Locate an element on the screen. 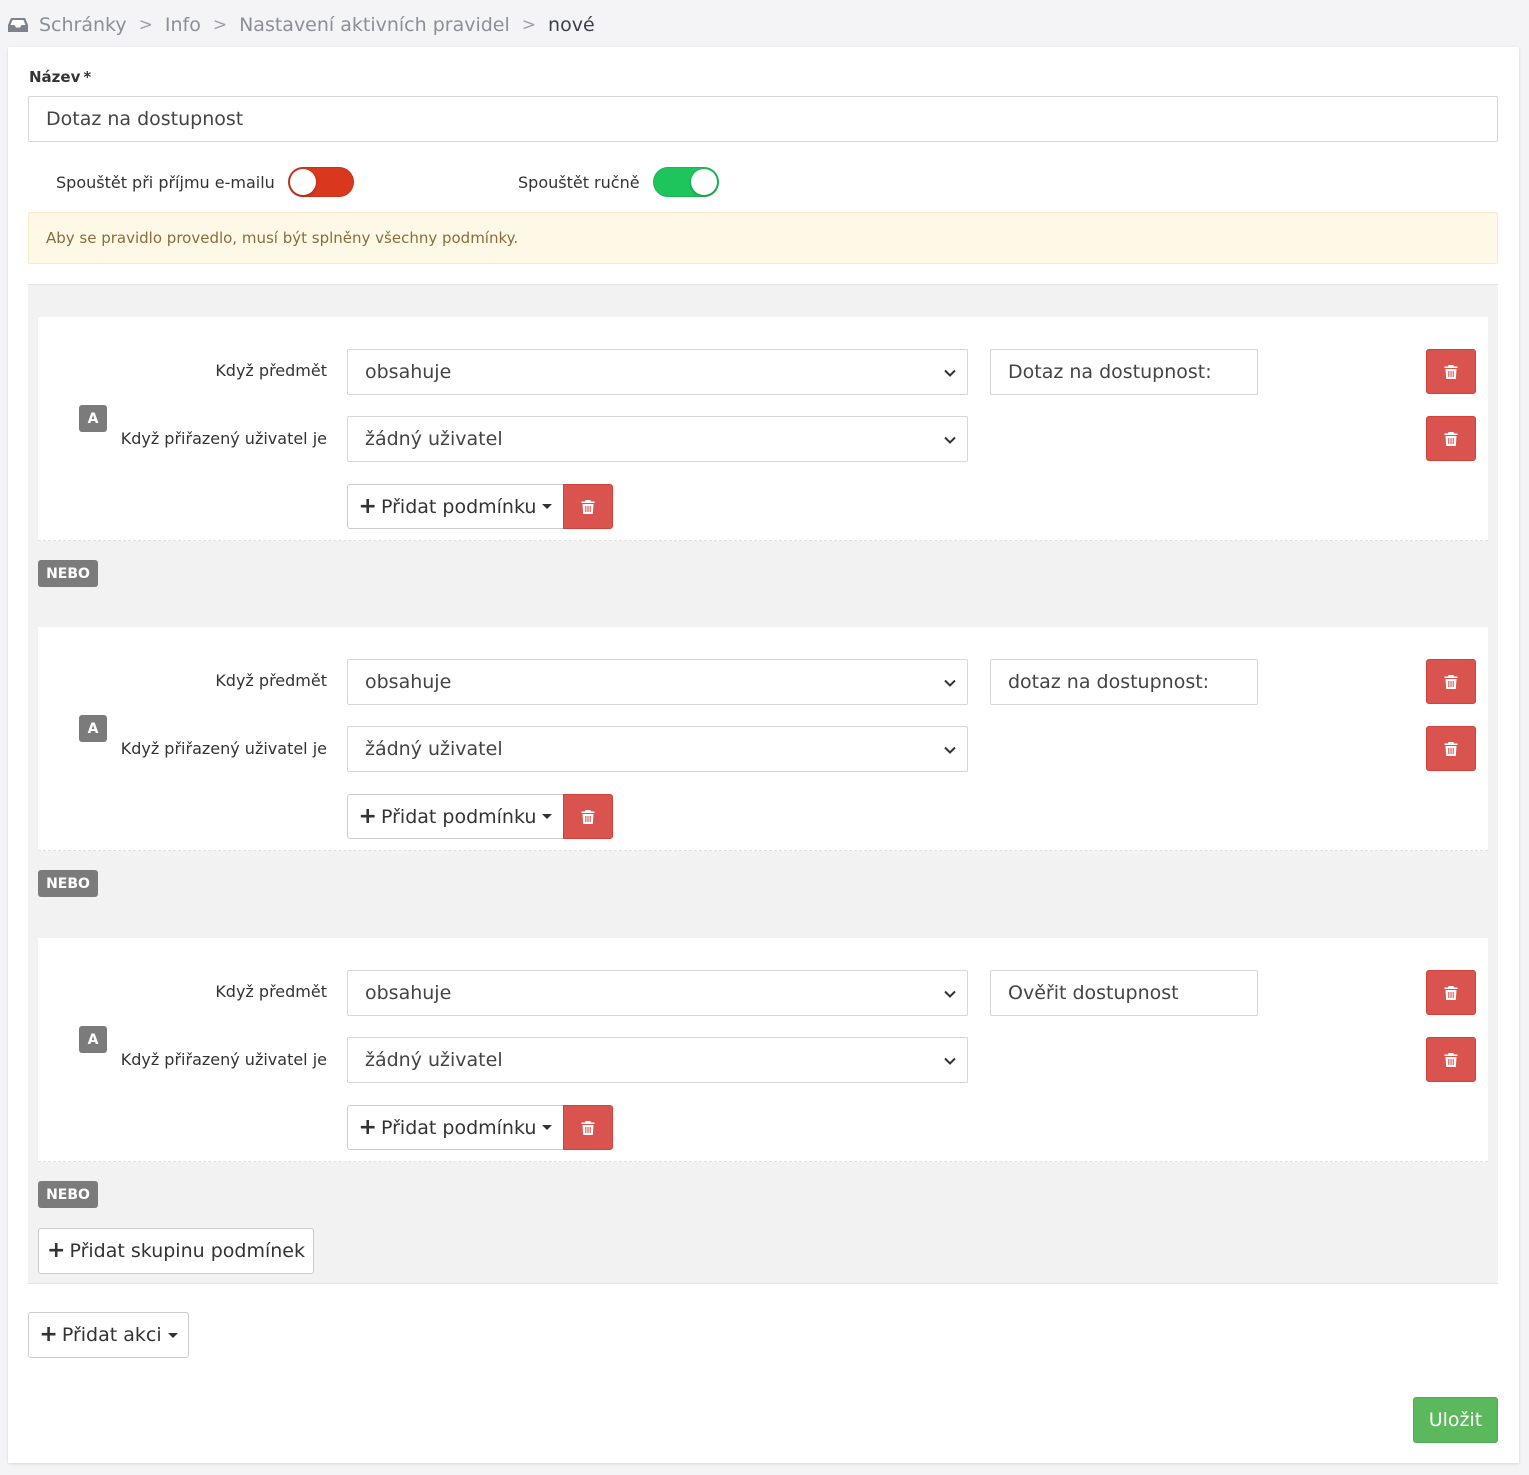 The image size is (1529, 1475). breadcrumb-item-rules-settings: Nastavení aktivních pravidel is located at coordinates (374, 25).